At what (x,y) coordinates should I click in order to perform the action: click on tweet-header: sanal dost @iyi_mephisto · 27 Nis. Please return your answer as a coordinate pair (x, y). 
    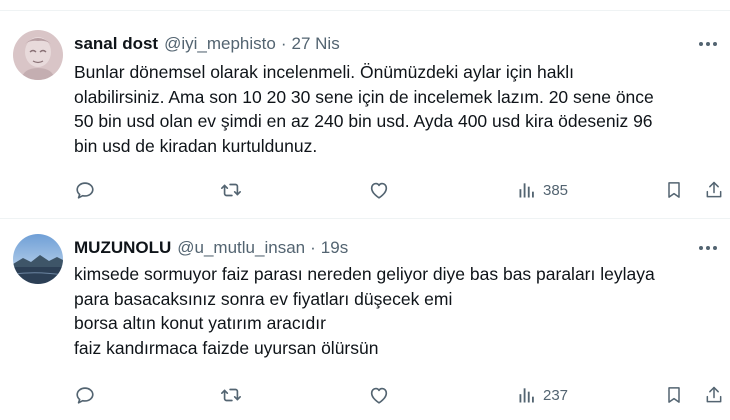
    Looking at the image, I should click on (207, 44).